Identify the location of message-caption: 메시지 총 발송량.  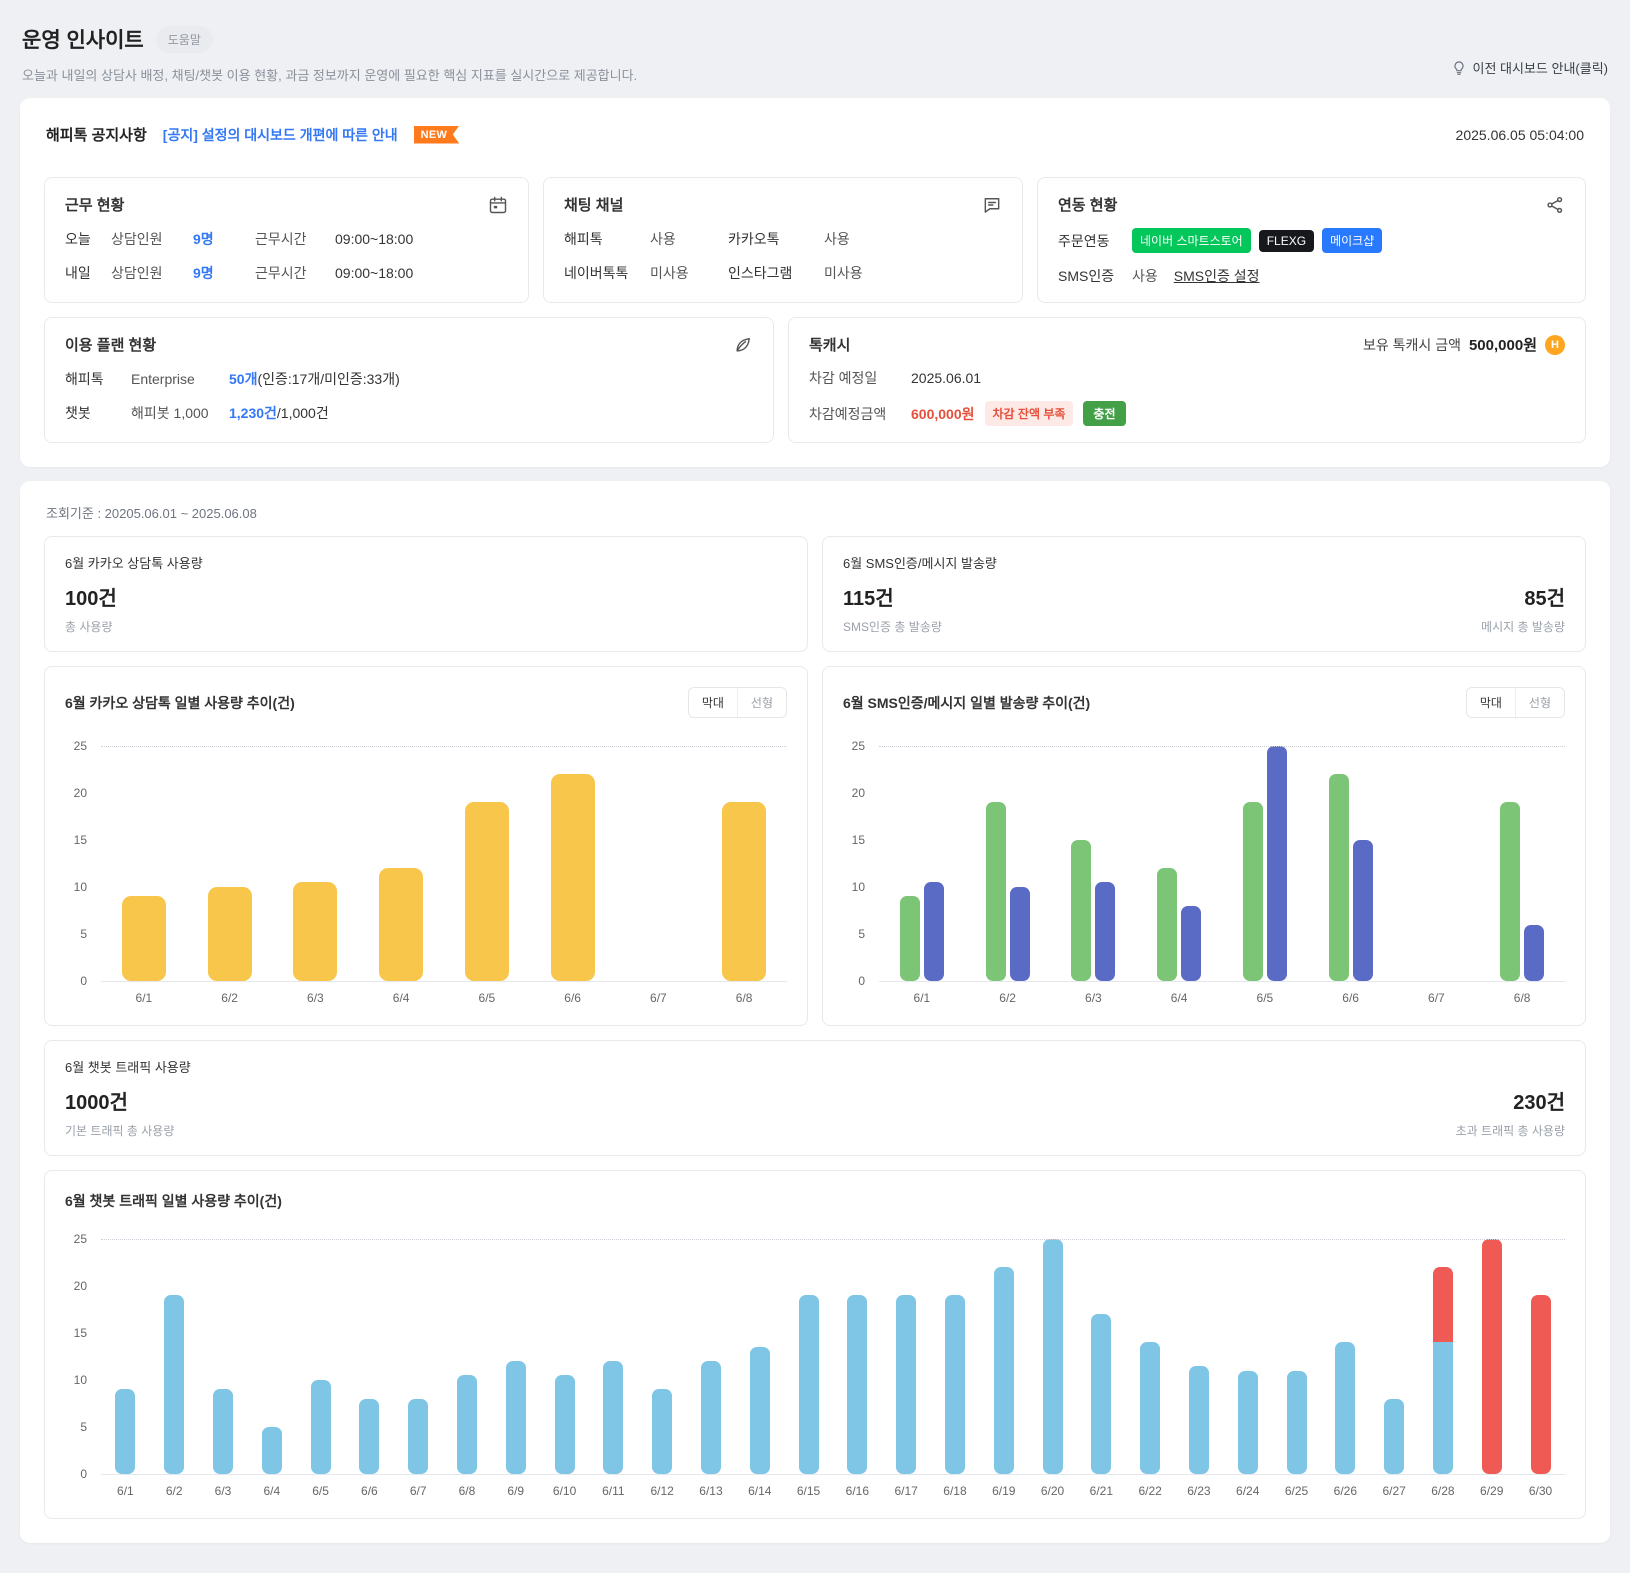
(1523, 627).